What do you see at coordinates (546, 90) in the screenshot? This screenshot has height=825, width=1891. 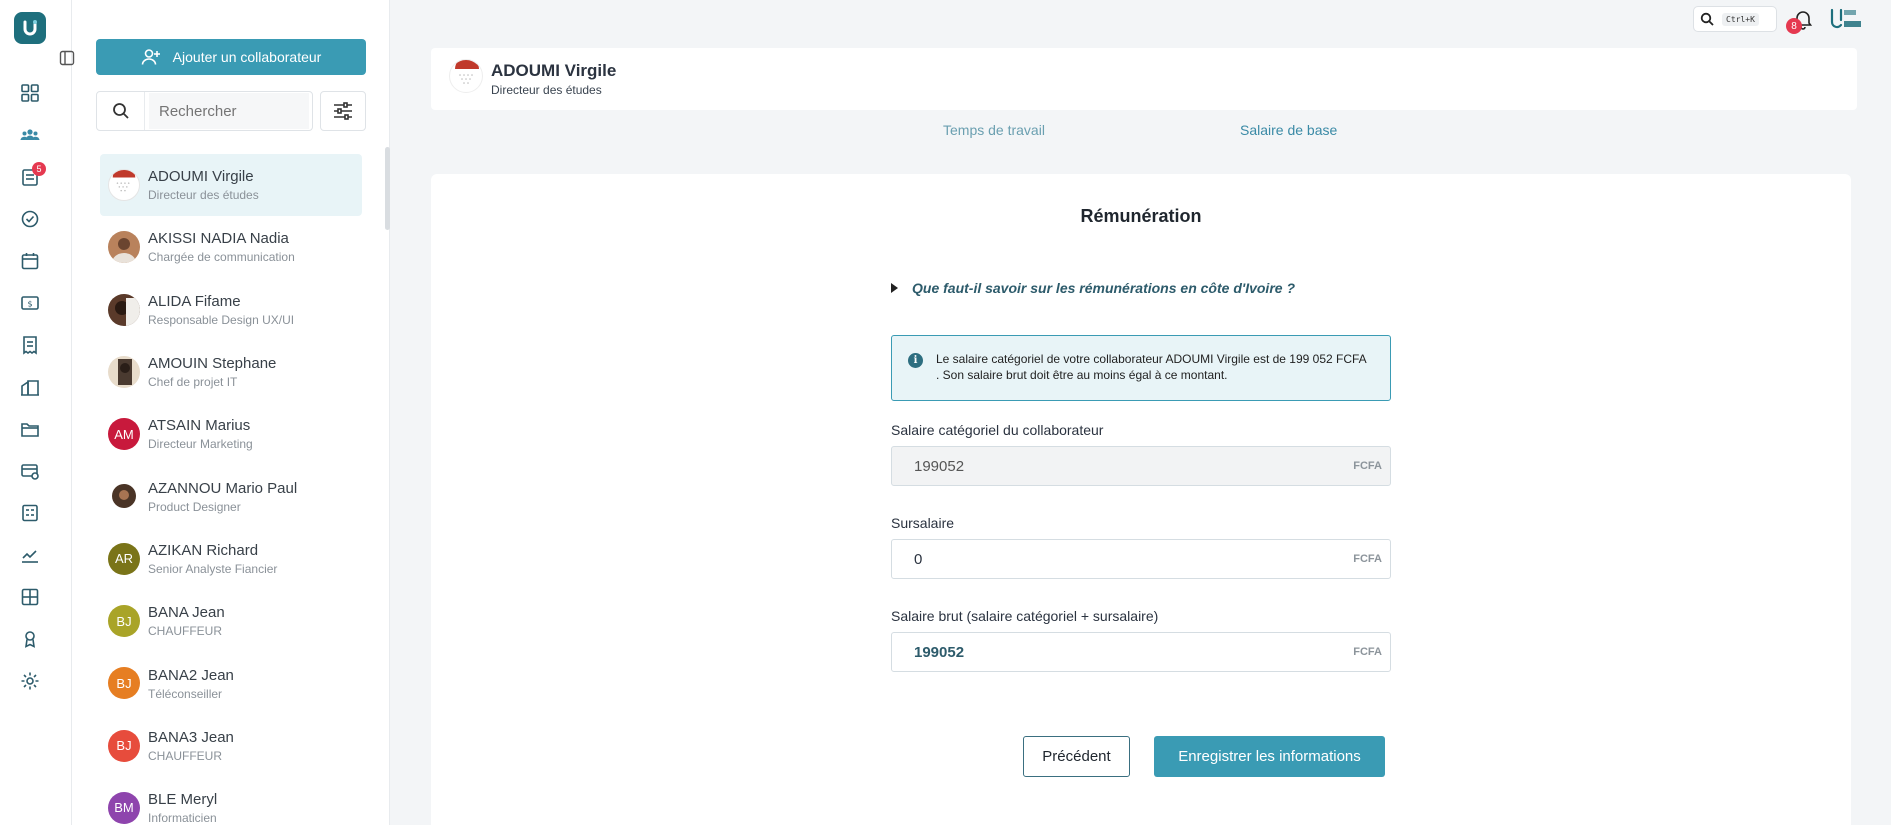 I see `employee-header-role: Directeur des études` at bounding box center [546, 90].